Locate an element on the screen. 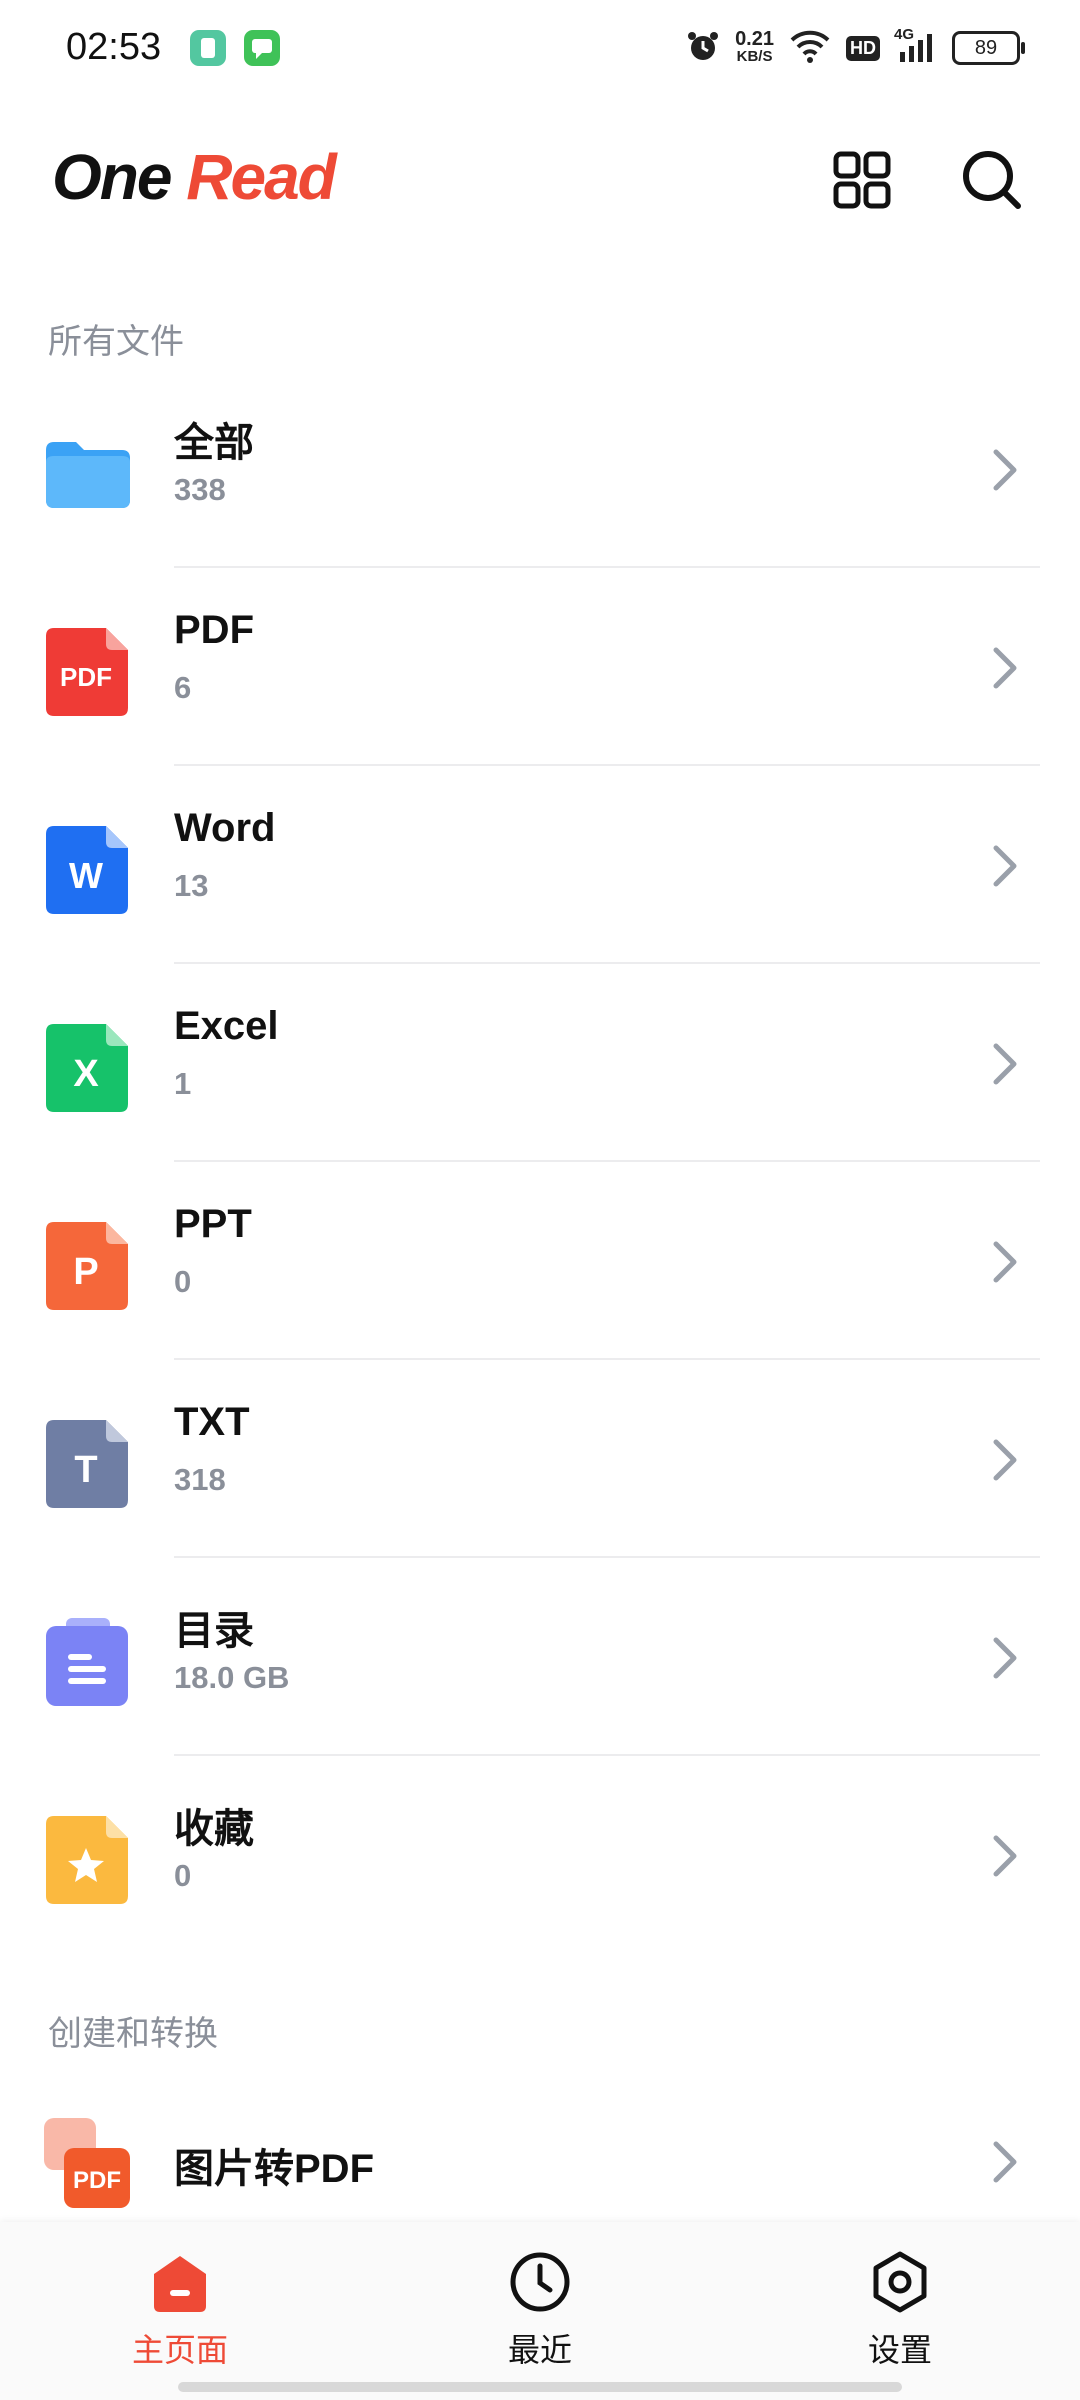 Image resolution: width=1080 pixels, height=2400 pixels. status-indicators: 0.21 KB/S HD 4G 89 is located at coordinates (855, 48).